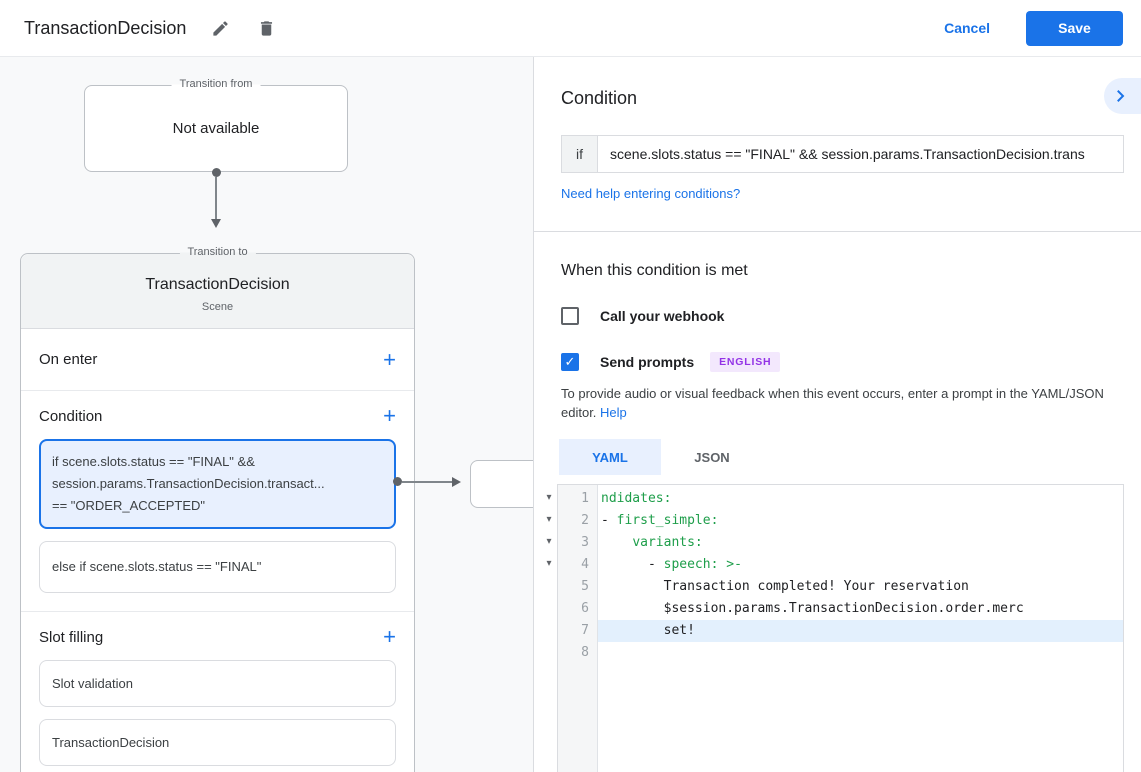 The image size is (1141, 772). Describe the element at coordinates (860, 565) in the screenshot. I see `code-line: - speech: >-` at that location.